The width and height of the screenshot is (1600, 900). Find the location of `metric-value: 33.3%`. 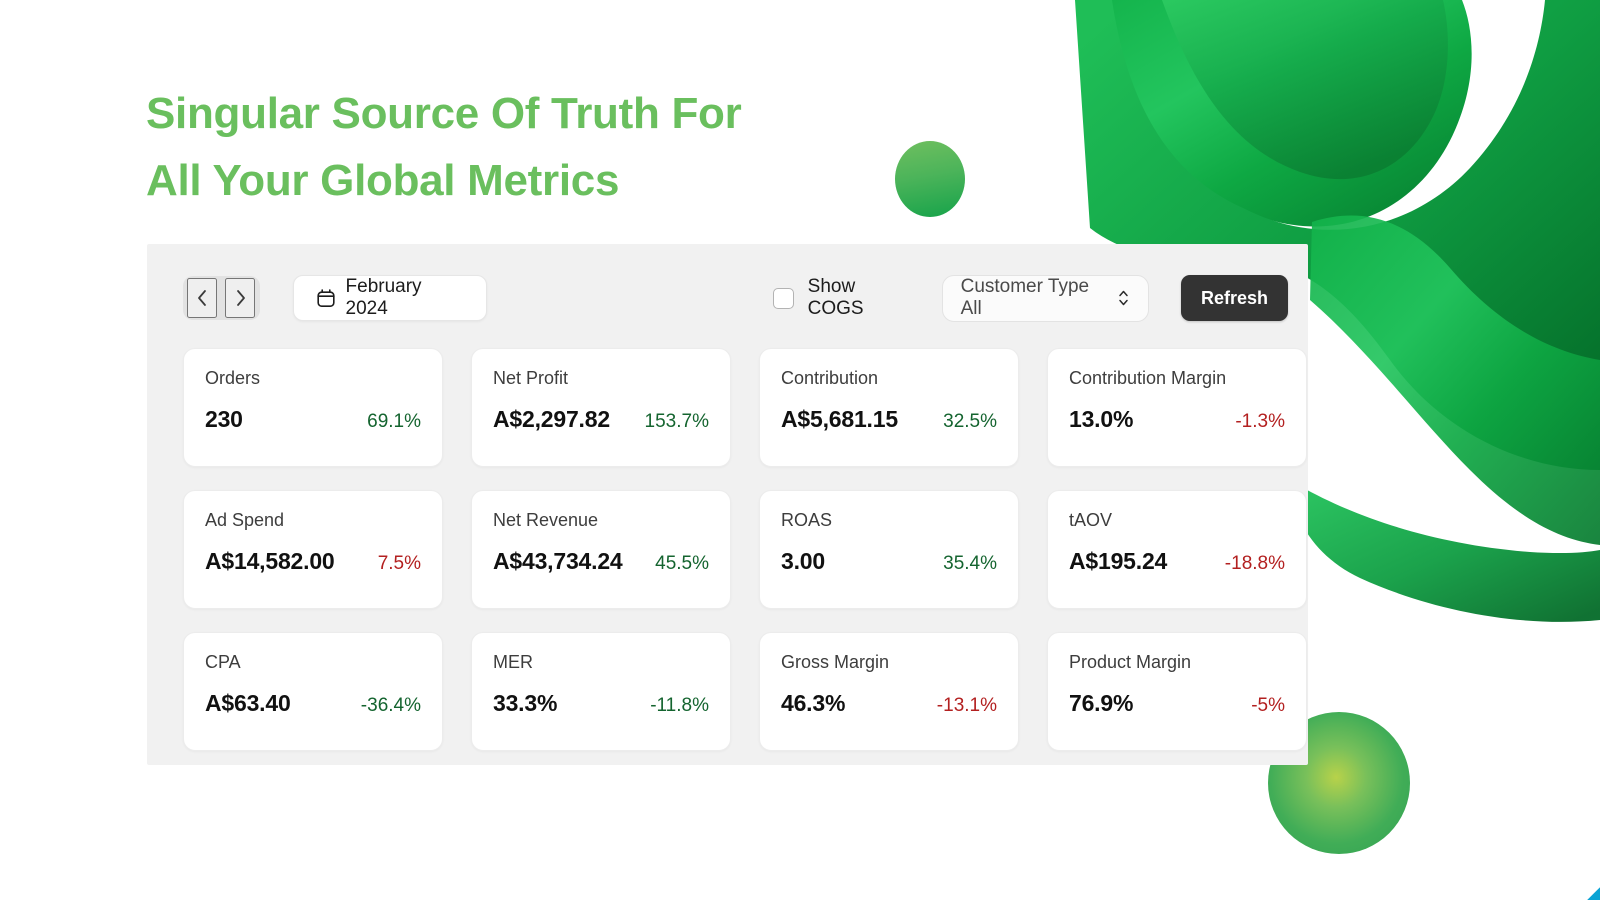

metric-value: 33.3% is located at coordinates (525, 703).